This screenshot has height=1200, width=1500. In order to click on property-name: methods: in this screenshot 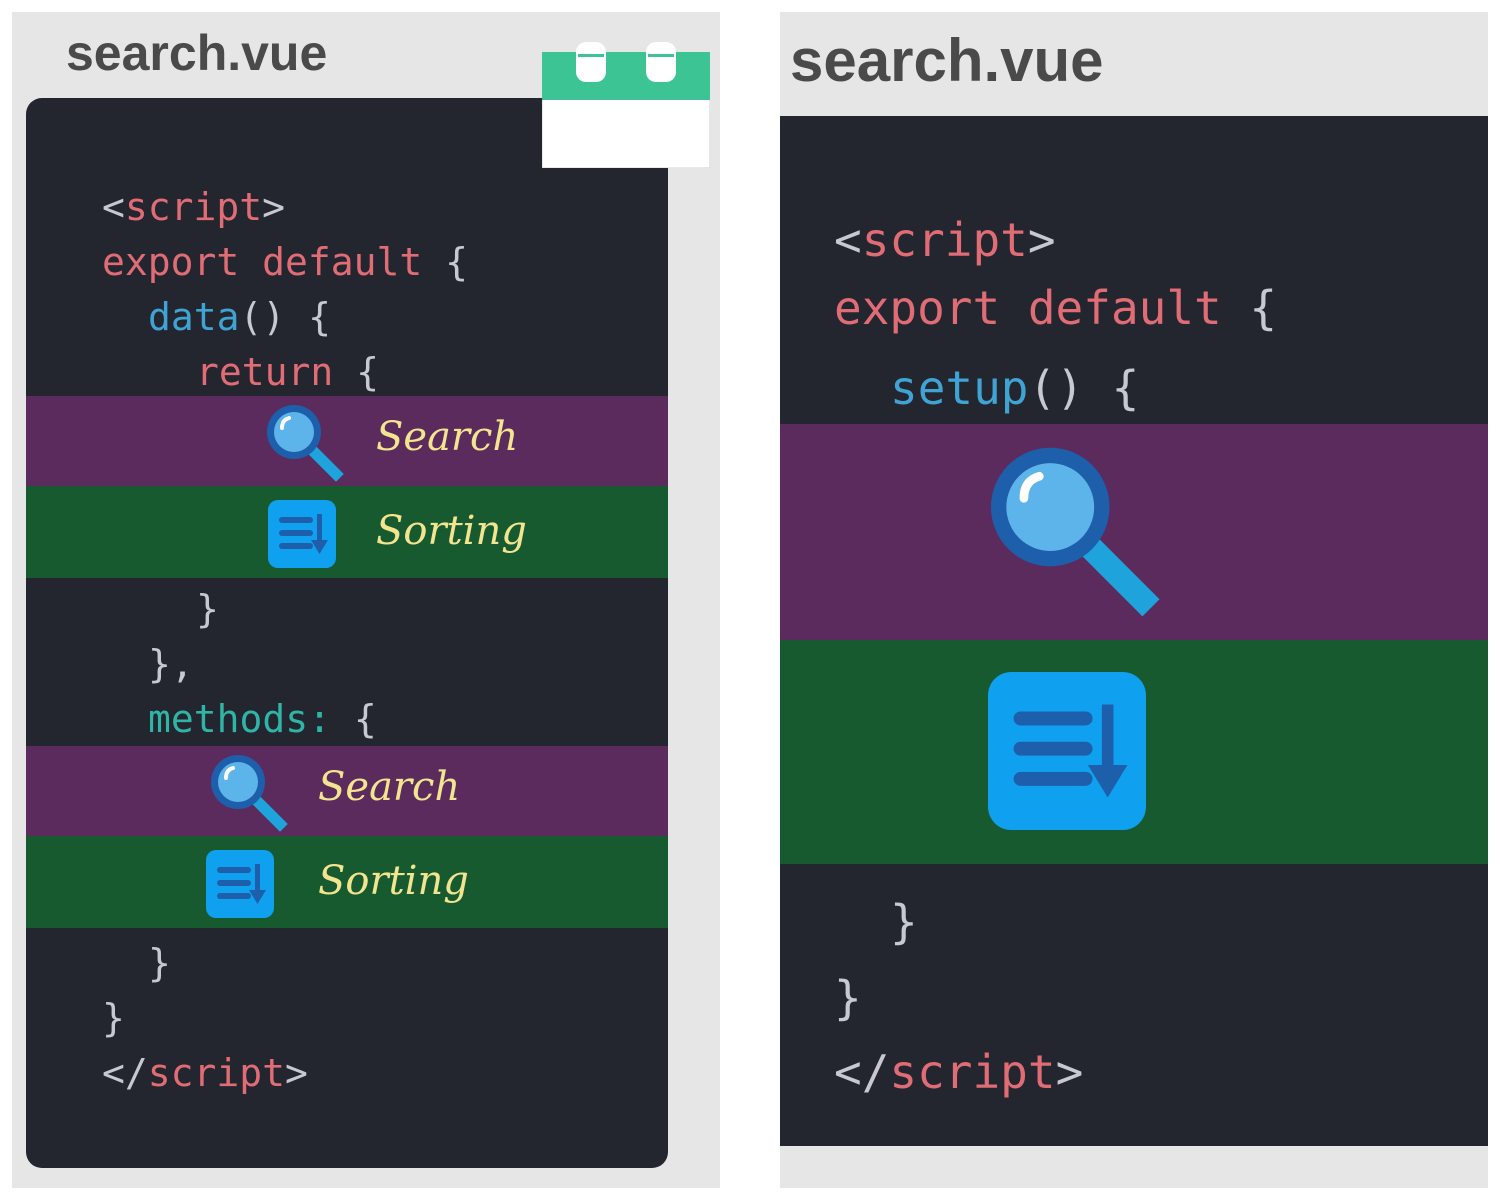, I will do `click(240, 719)`.